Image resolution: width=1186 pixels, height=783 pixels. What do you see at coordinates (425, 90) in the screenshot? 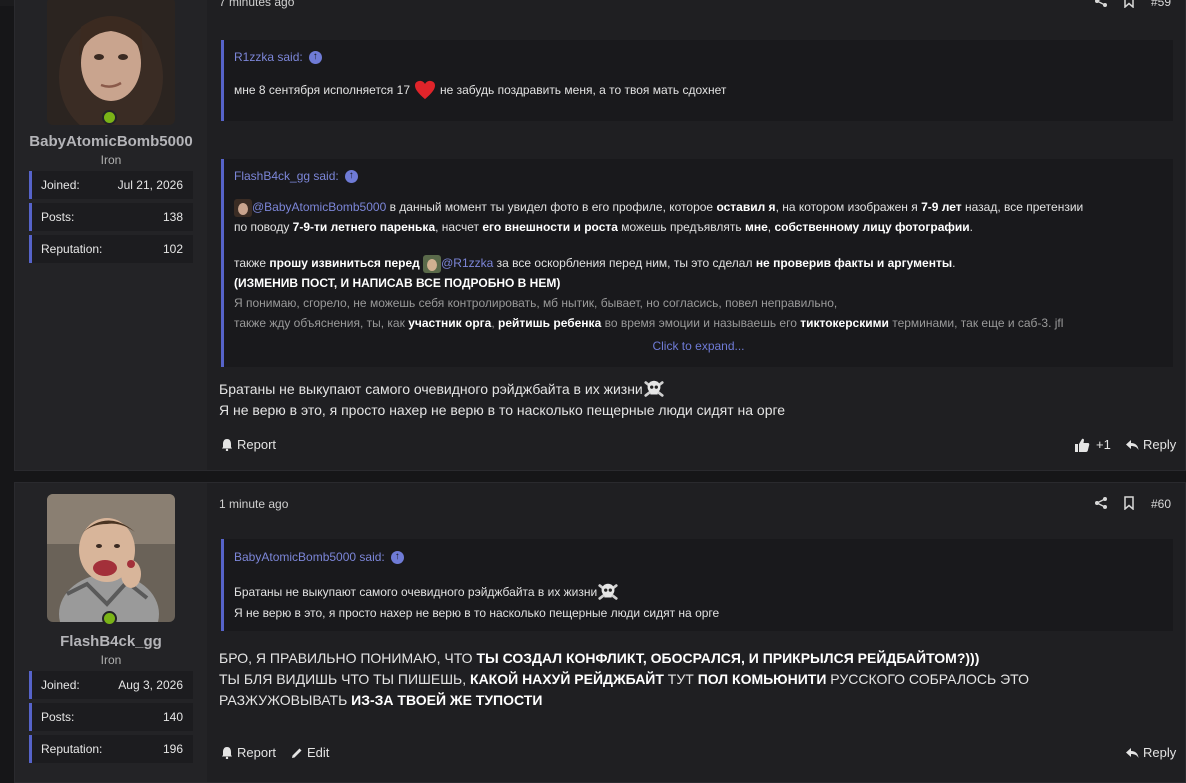
I see `heart-emoji` at bounding box center [425, 90].